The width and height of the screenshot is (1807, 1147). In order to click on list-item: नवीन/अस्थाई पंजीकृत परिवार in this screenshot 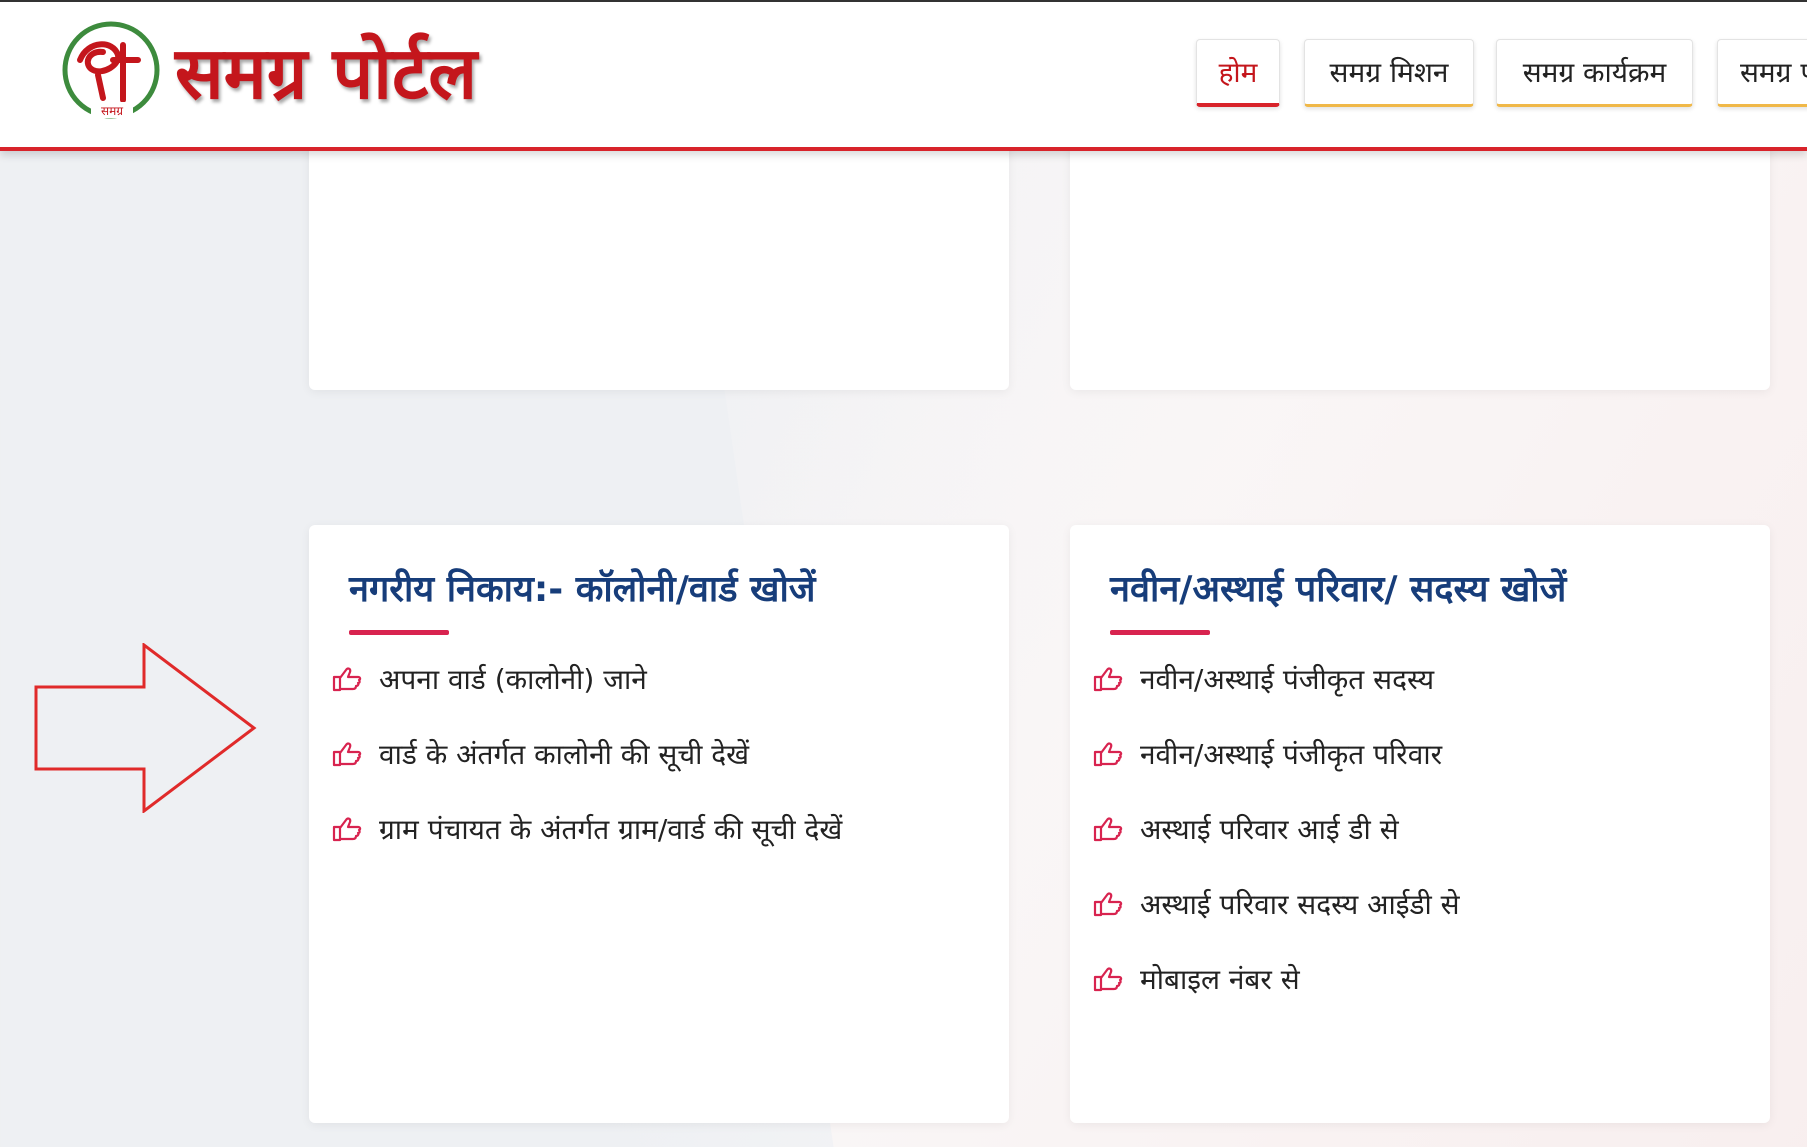, I will do `click(1267, 754)`.